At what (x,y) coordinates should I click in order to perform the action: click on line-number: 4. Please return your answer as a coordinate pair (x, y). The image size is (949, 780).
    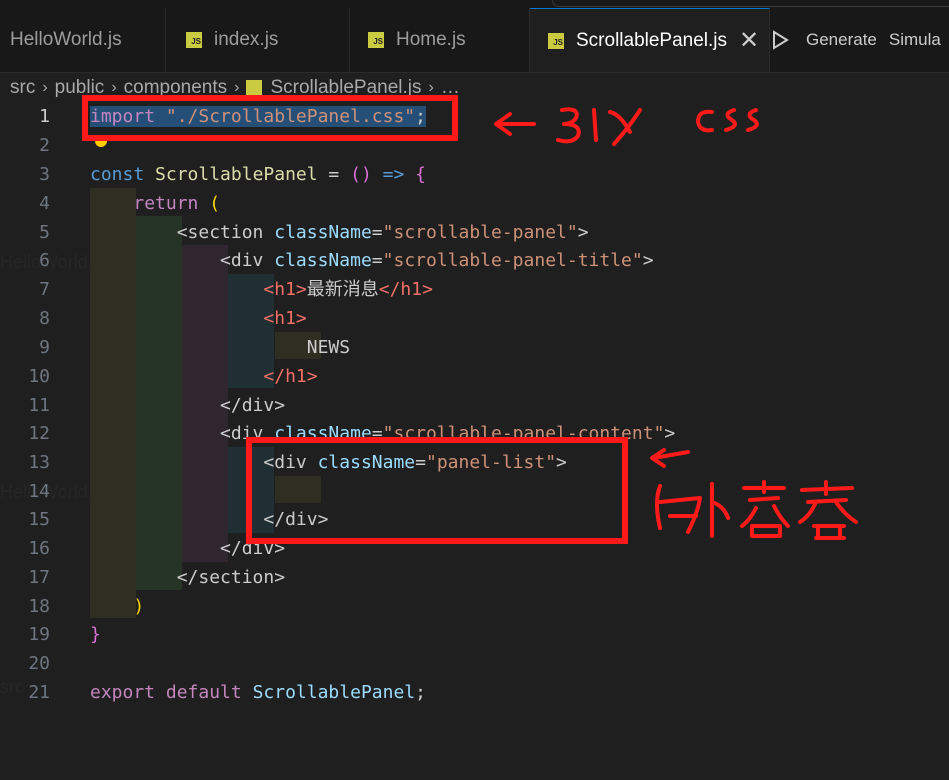
    Looking at the image, I should click on (44, 203).